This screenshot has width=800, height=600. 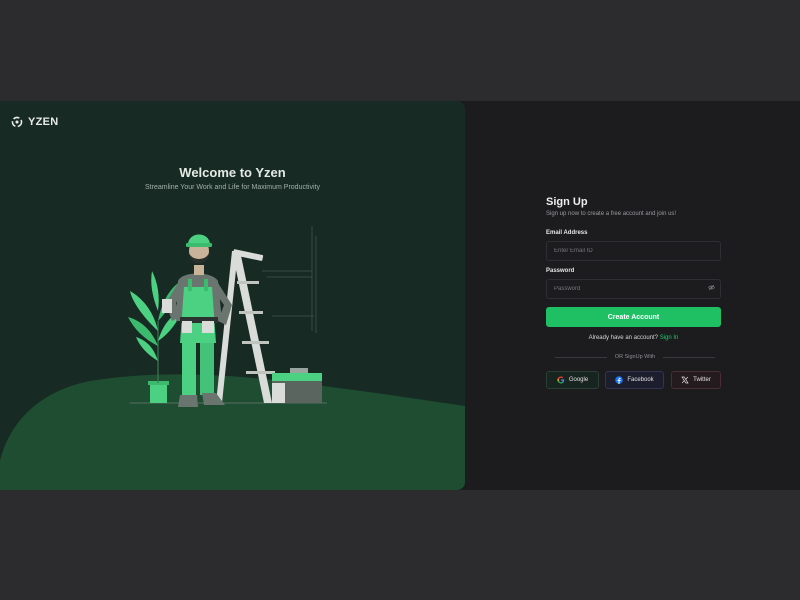 What do you see at coordinates (561, 380) in the screenshot?
I see `google-icon` at bounding box center [561, 380].